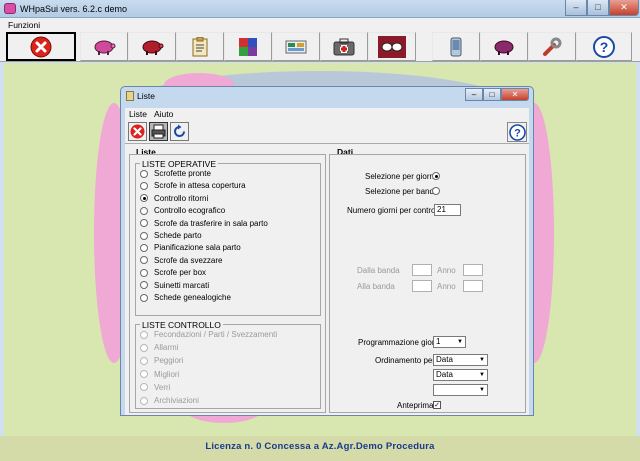 The height and width of the screenshot is (461, 640). Describe the element at coordinates (161, 360) in the screenshot. I see `liste-controllo-item: Peggiori` at that location.